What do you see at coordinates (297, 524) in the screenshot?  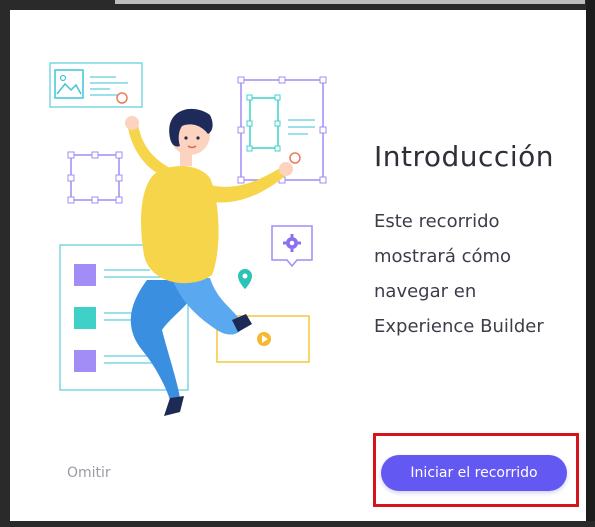 I see `backdrop-bottom` at bounding box center [297, 524].